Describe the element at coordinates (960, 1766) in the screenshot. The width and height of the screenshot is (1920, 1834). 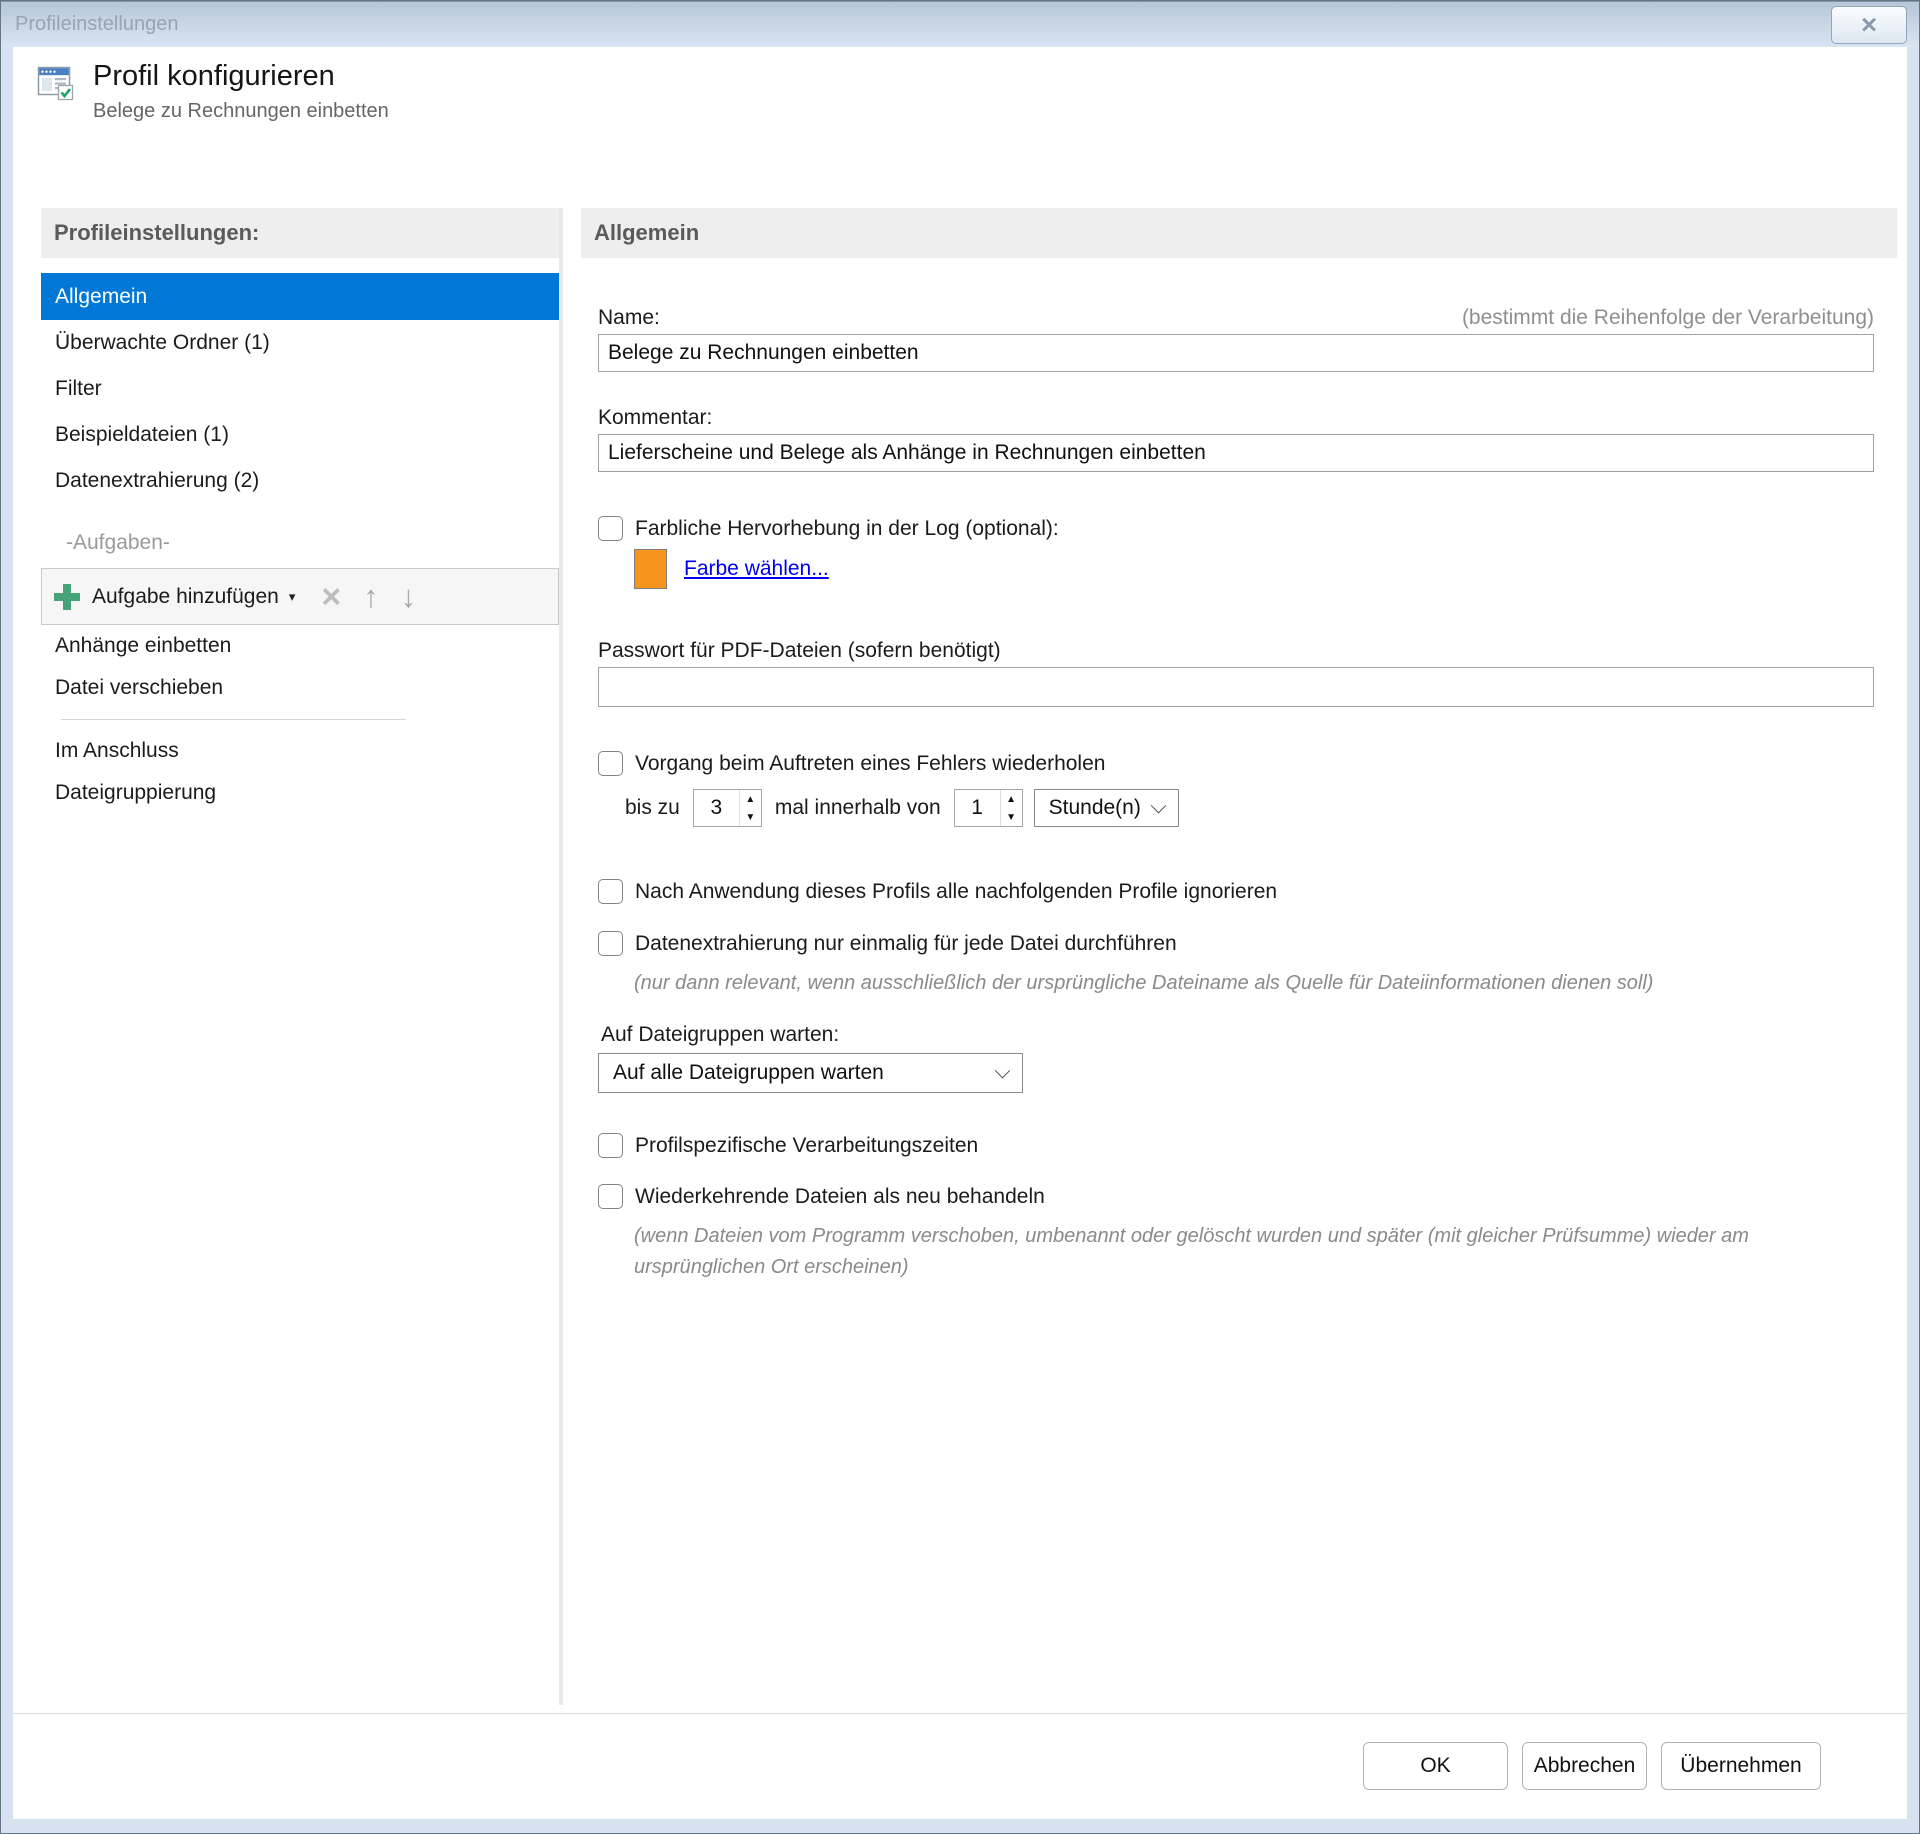
I see `footer: OK Abbrechen Übernehmen` at that location.